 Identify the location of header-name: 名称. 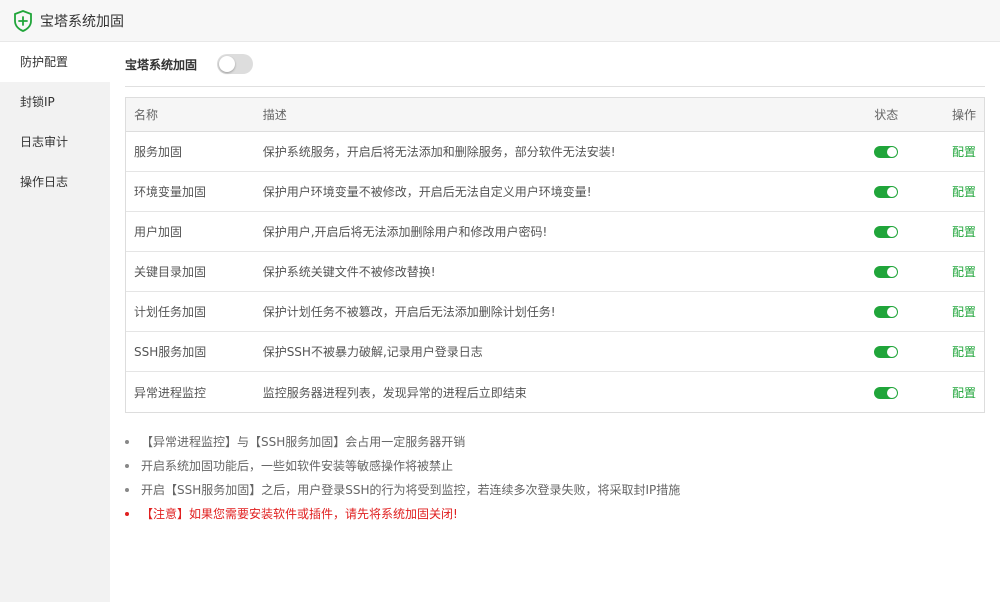
(146, 115).